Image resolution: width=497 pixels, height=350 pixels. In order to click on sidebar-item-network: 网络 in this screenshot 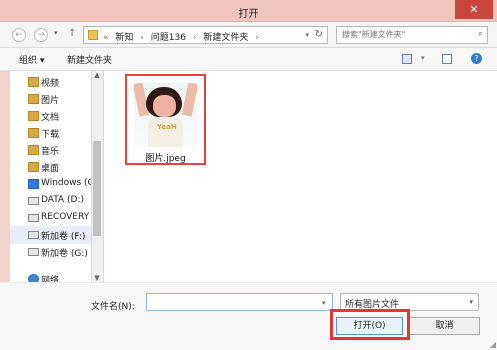, I will do `click(51, 276)`.